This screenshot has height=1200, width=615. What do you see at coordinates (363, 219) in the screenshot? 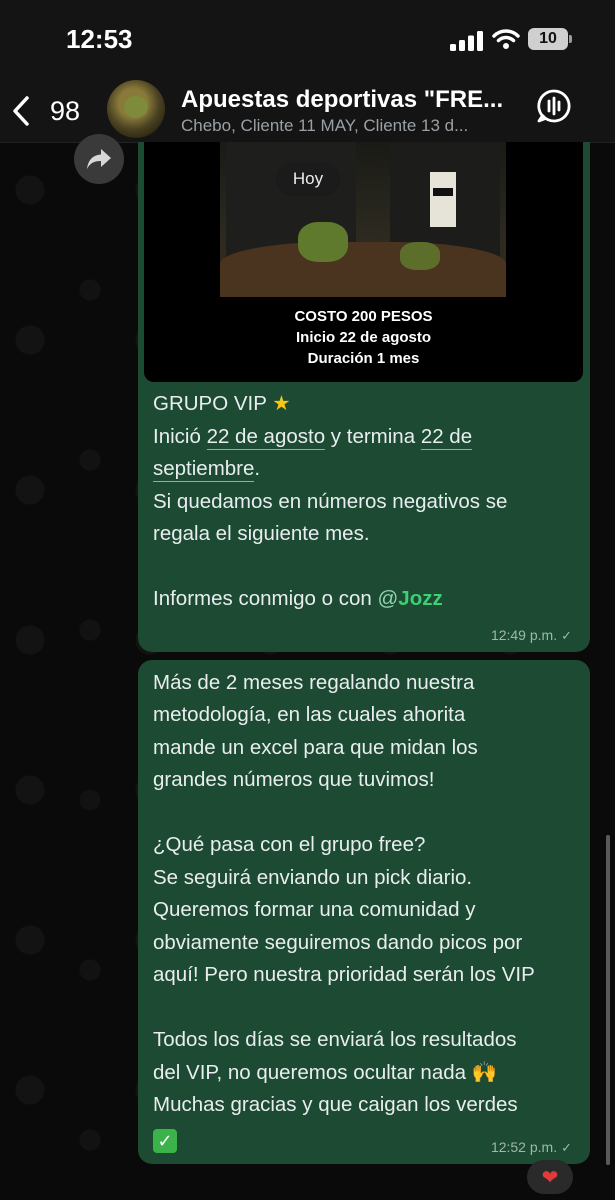
I see `painting-image` at bounding box center [363, 219].